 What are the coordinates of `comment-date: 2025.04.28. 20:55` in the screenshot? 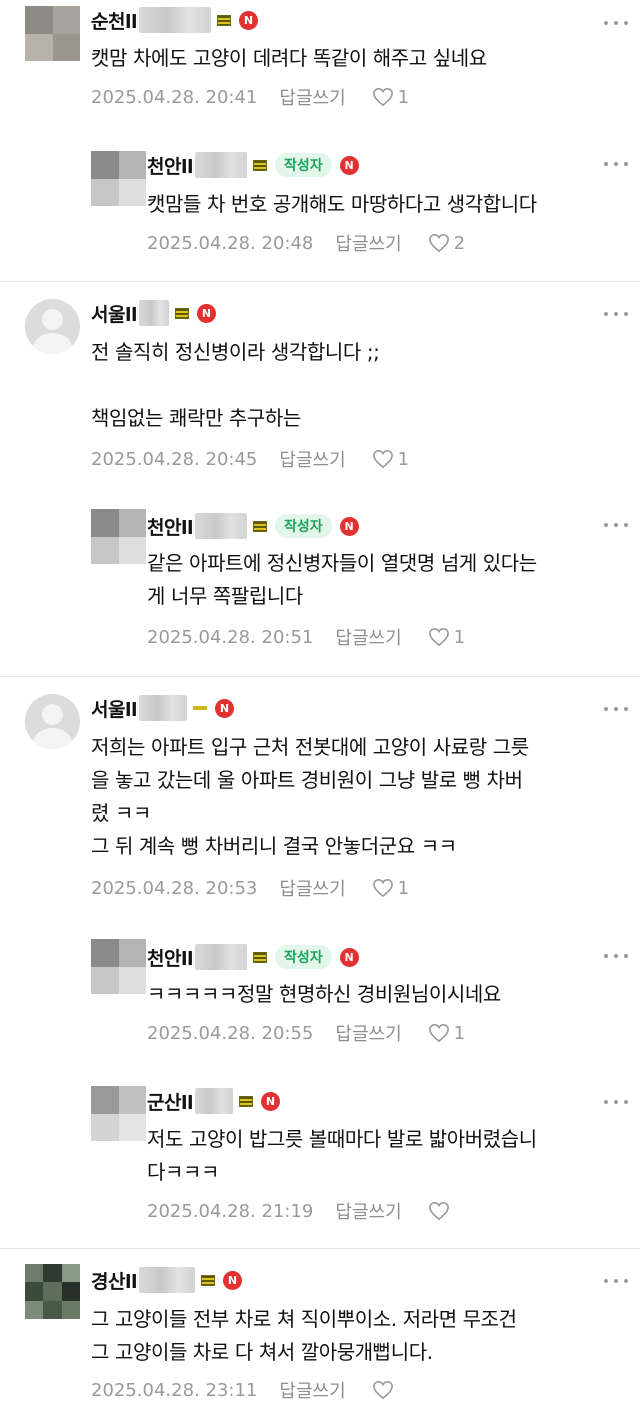 It's located at (230, 1033).